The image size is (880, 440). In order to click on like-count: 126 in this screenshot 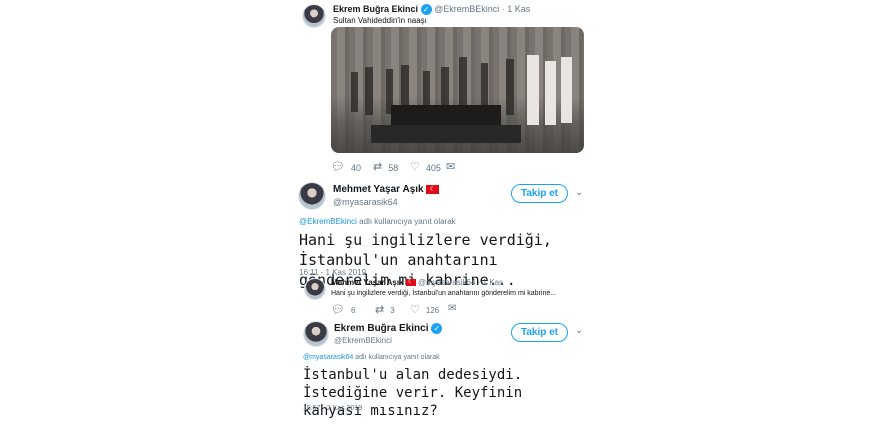, I will do `click(432, 310)`.